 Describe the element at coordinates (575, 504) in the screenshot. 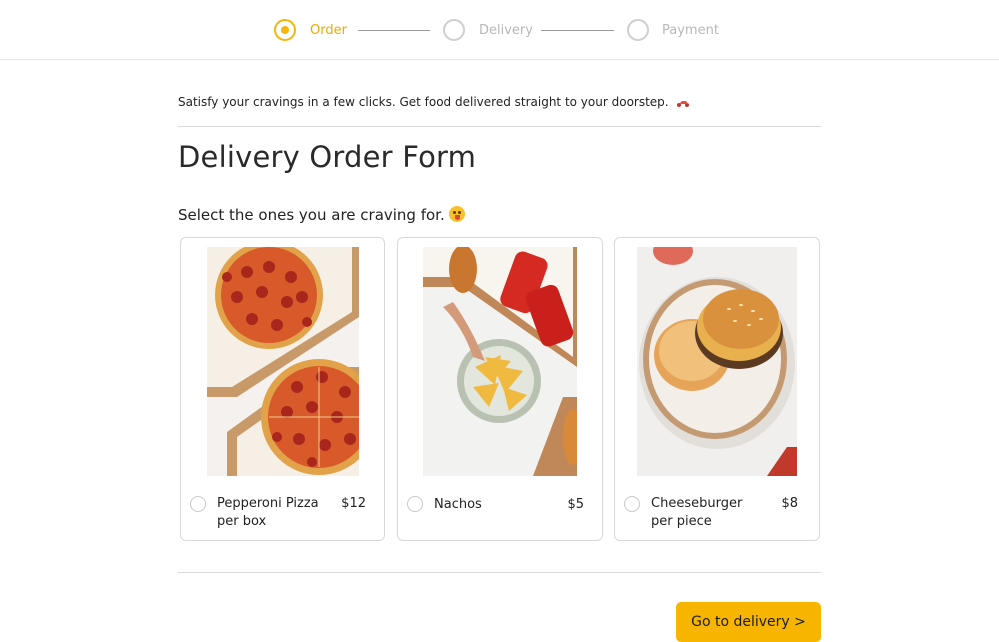

I see `item-price: $5` at that location.